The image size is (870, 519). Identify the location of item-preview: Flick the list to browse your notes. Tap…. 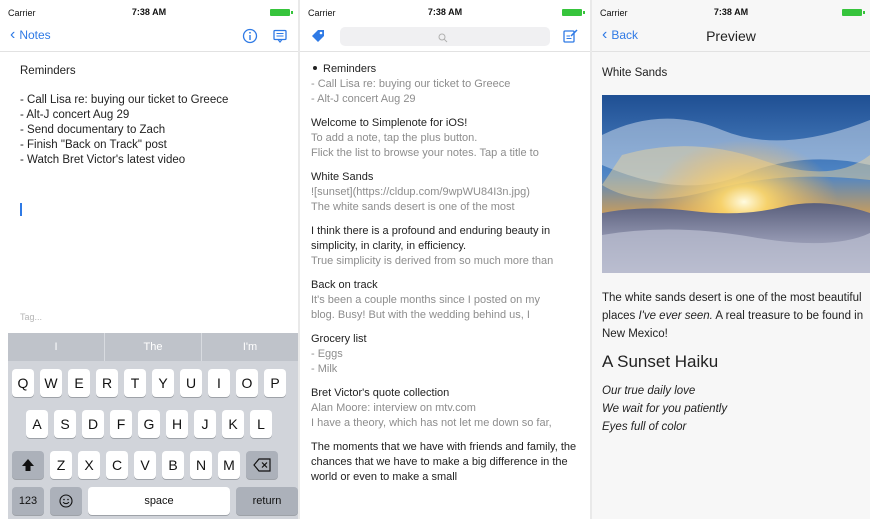
(425, 153).